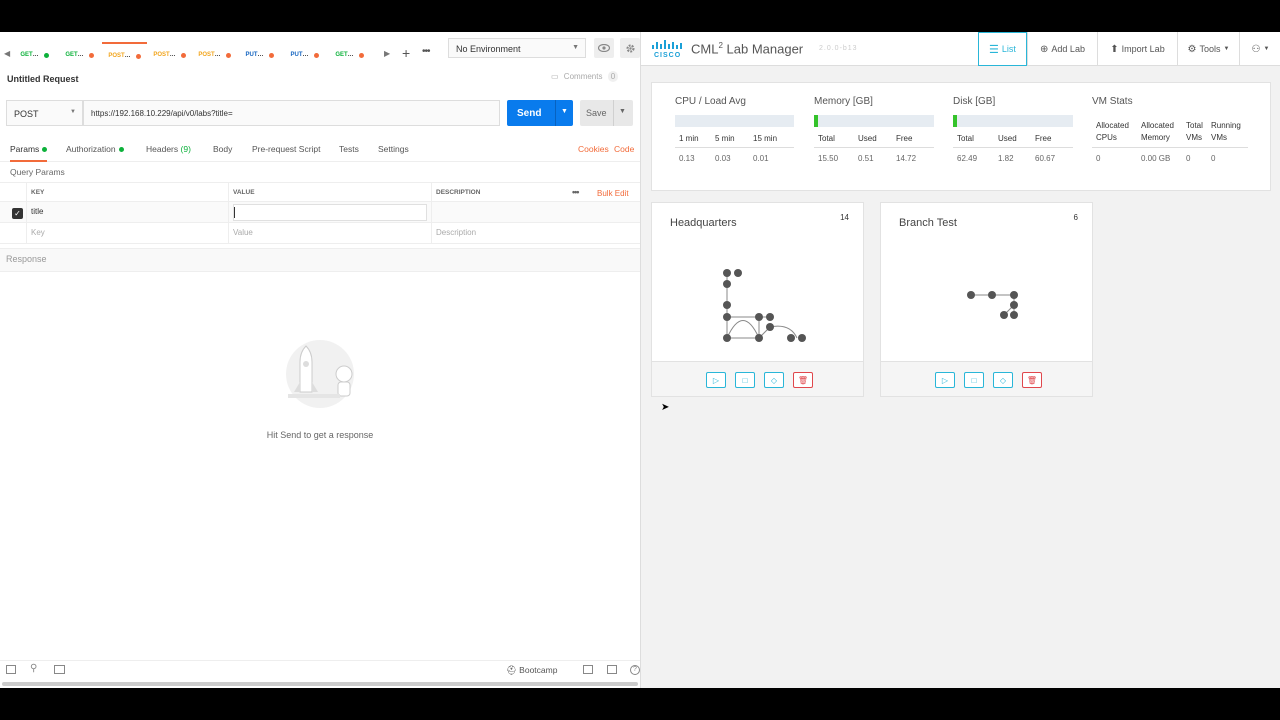 The image size is (1280, 720). Describe the element at coordinates (329, 192) in the screenshot. I see `column-header-value: VALUE` at that location.